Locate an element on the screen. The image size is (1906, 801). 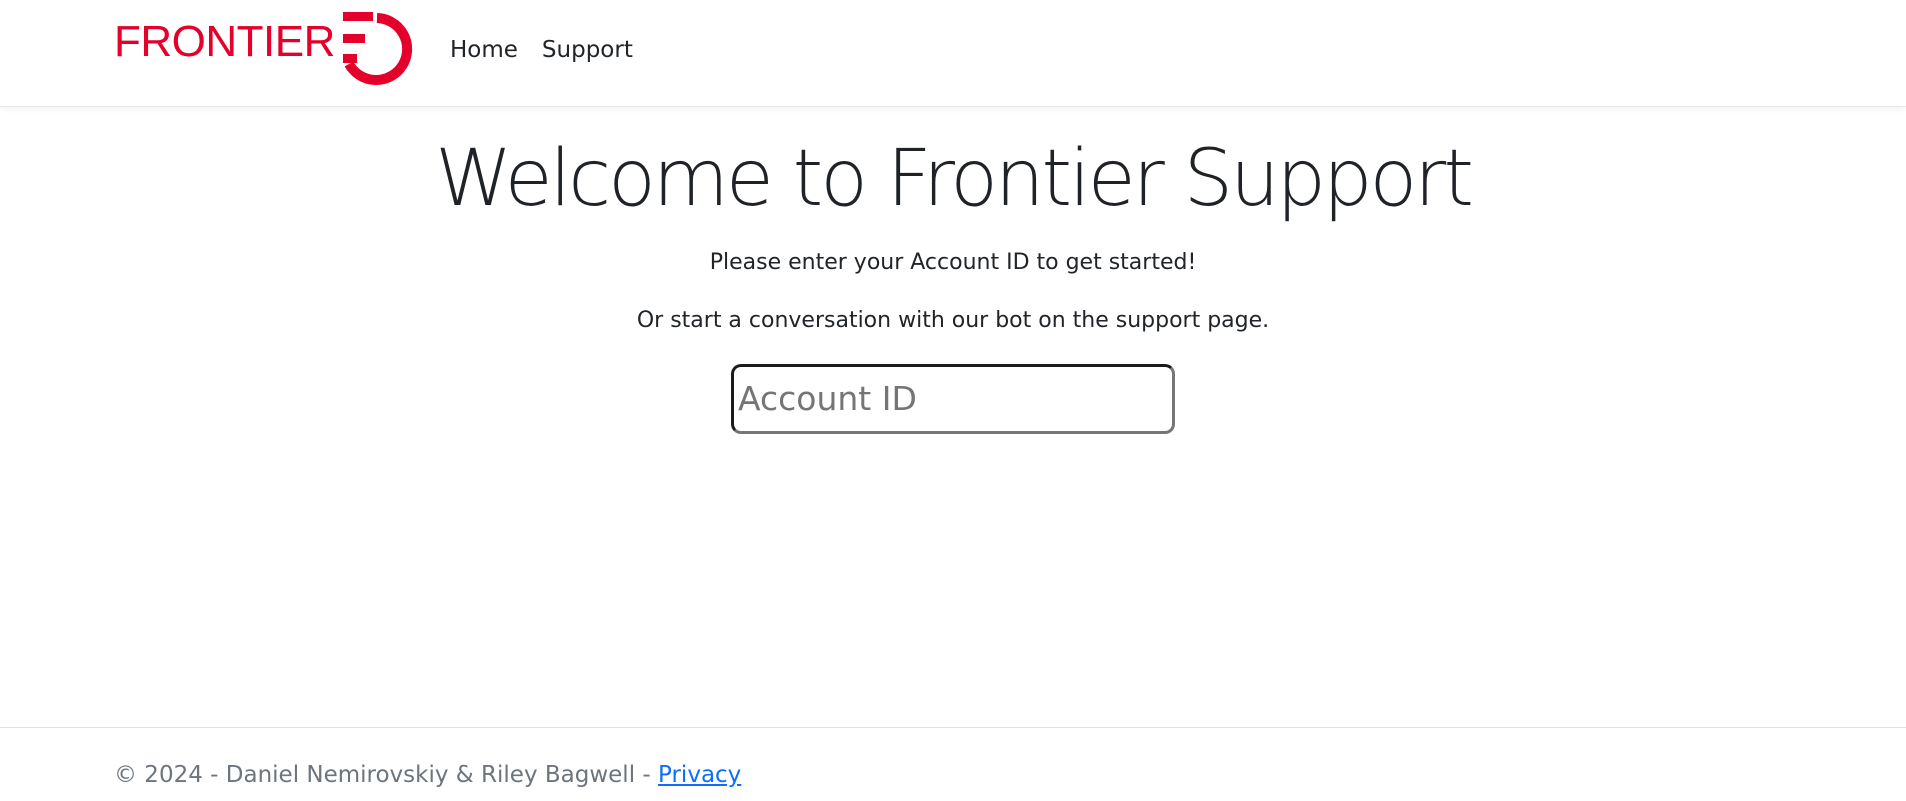
privacy-link: Privacy is located at coordinates (699, 775).